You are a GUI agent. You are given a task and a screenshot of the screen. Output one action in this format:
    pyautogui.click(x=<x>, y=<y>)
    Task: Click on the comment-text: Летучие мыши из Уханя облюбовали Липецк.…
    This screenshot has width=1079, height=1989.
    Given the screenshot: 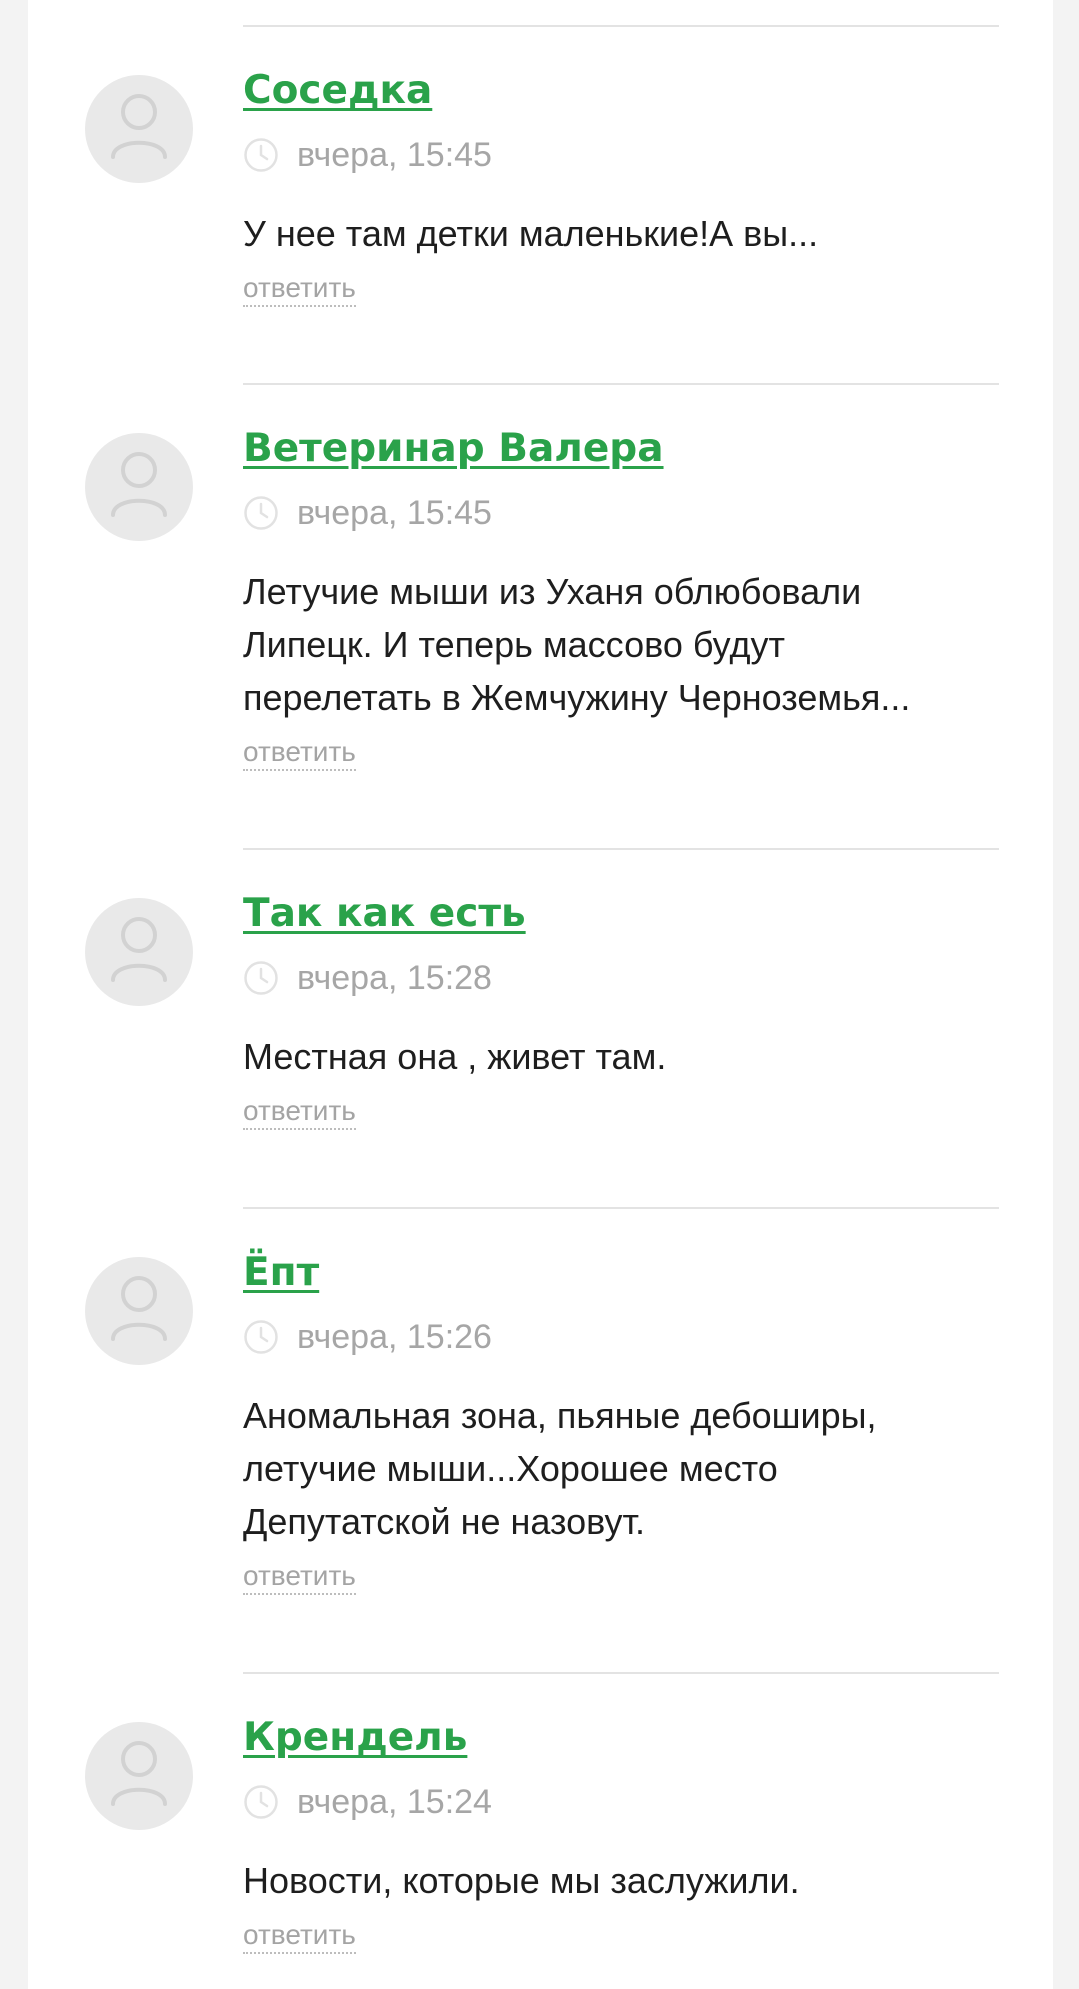 What is the action you would take?
    pyautogui.click(x=577, y=644)
    